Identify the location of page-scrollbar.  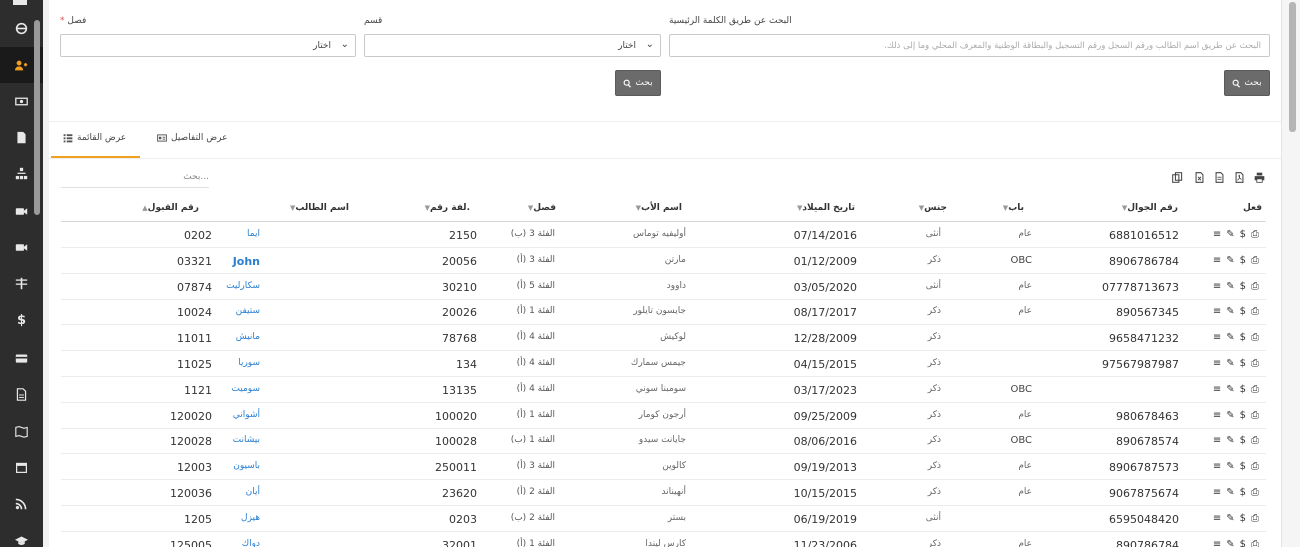
(1292, 67).